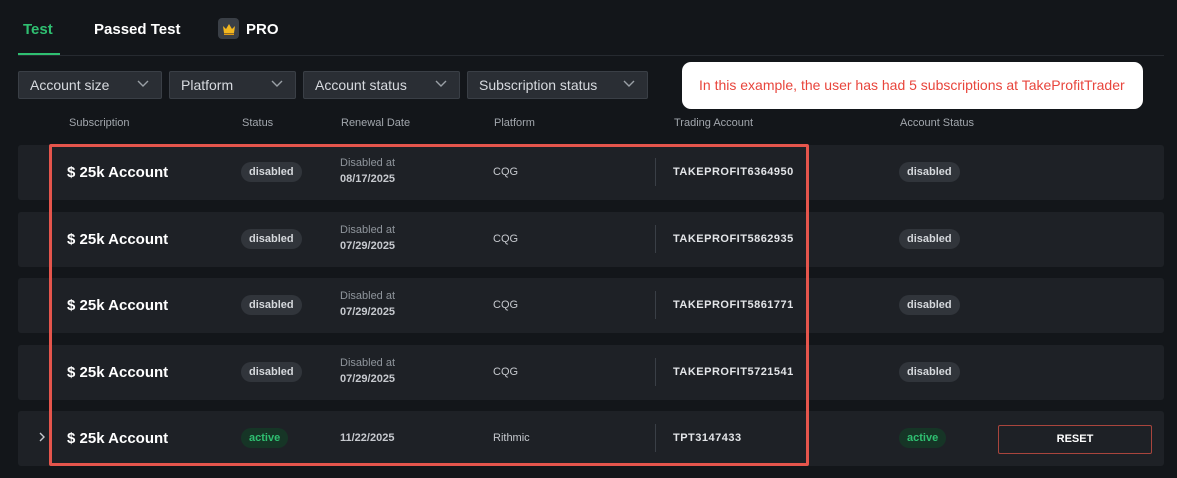 The width and height of the screenshot is (1177, 478). What do you see at coordinates (714, 123) in the screenshot?
I see `column-header-trading-account: Trading Account` at bounding box center [714, 123].